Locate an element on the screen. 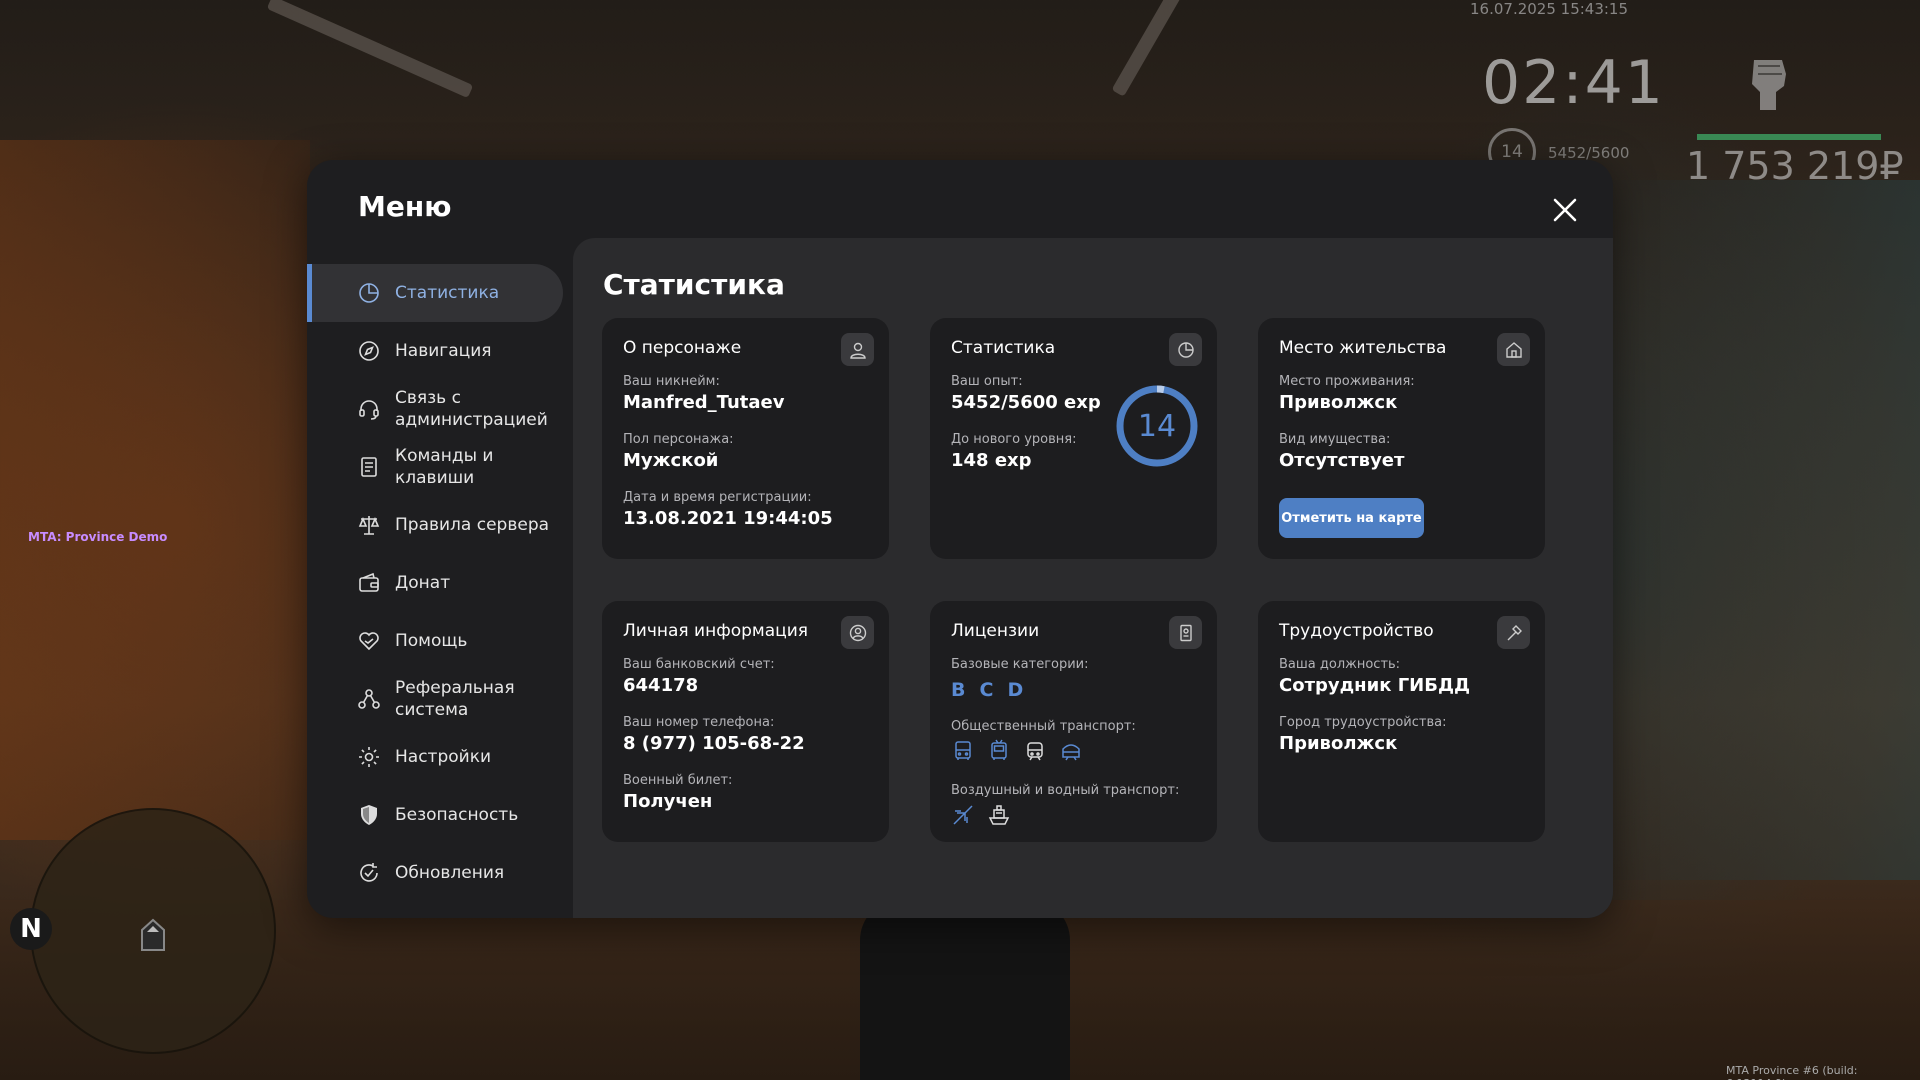 This screenshot has width=1920, height=1080. card-title: О персонаже is located at coordinates (682, 348).